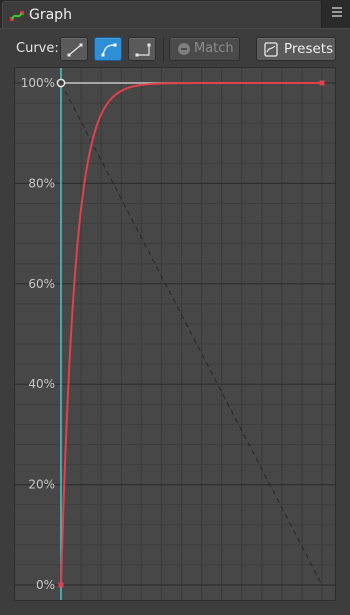 This screenshot has width=350, height=615. I want to click on tangent-handle, so click(61, 83).